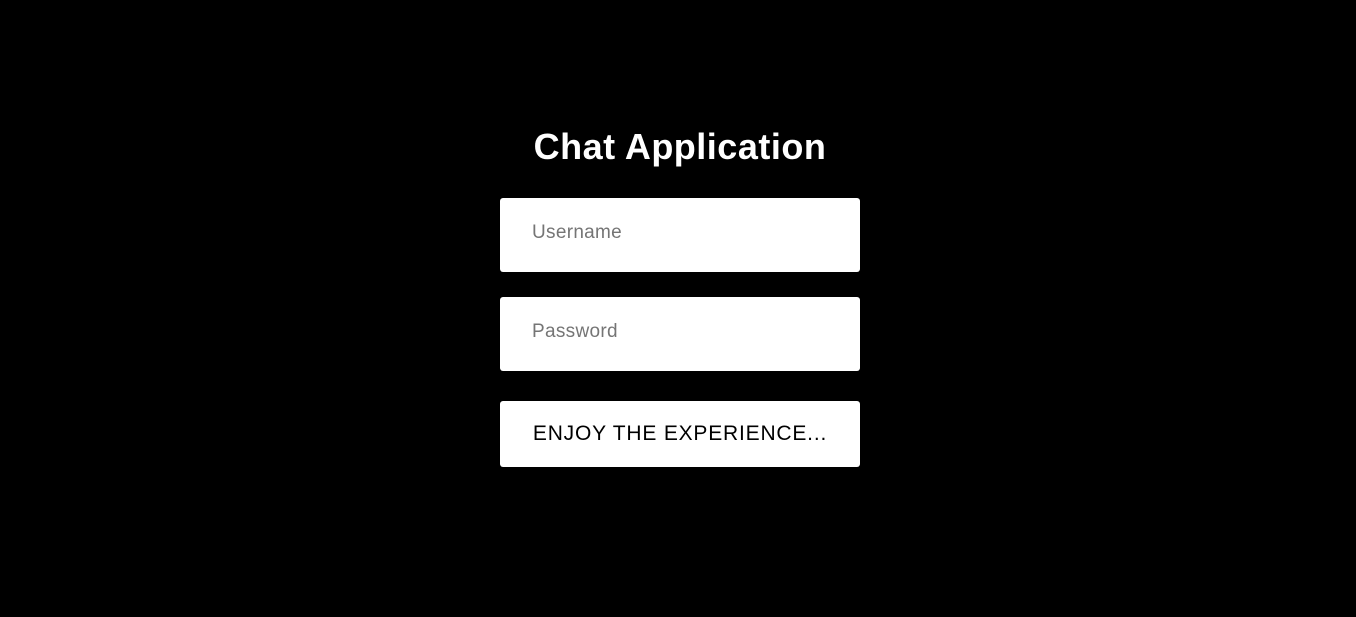  What do you see at coordinates (680, 235) in the screenshot?
I see `username-input` at bounding box center [680, 235].